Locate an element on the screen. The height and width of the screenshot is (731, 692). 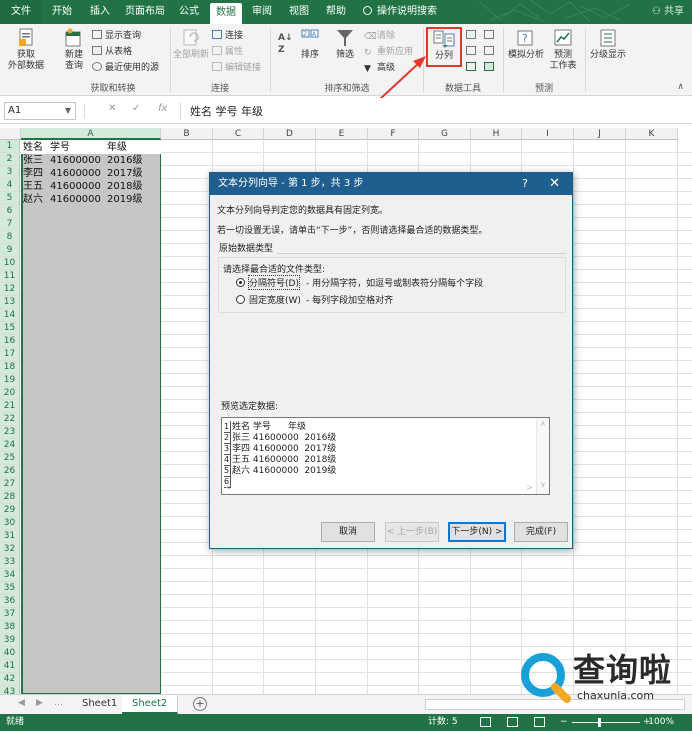
zoom-level: 100% is located at coordinates (661, 722).